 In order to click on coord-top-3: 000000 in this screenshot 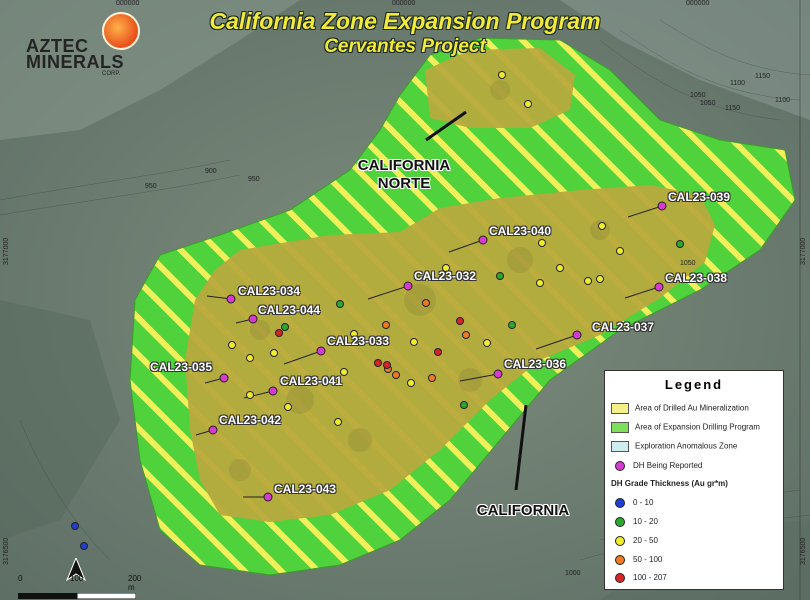, I will do `click(698, 3)`.